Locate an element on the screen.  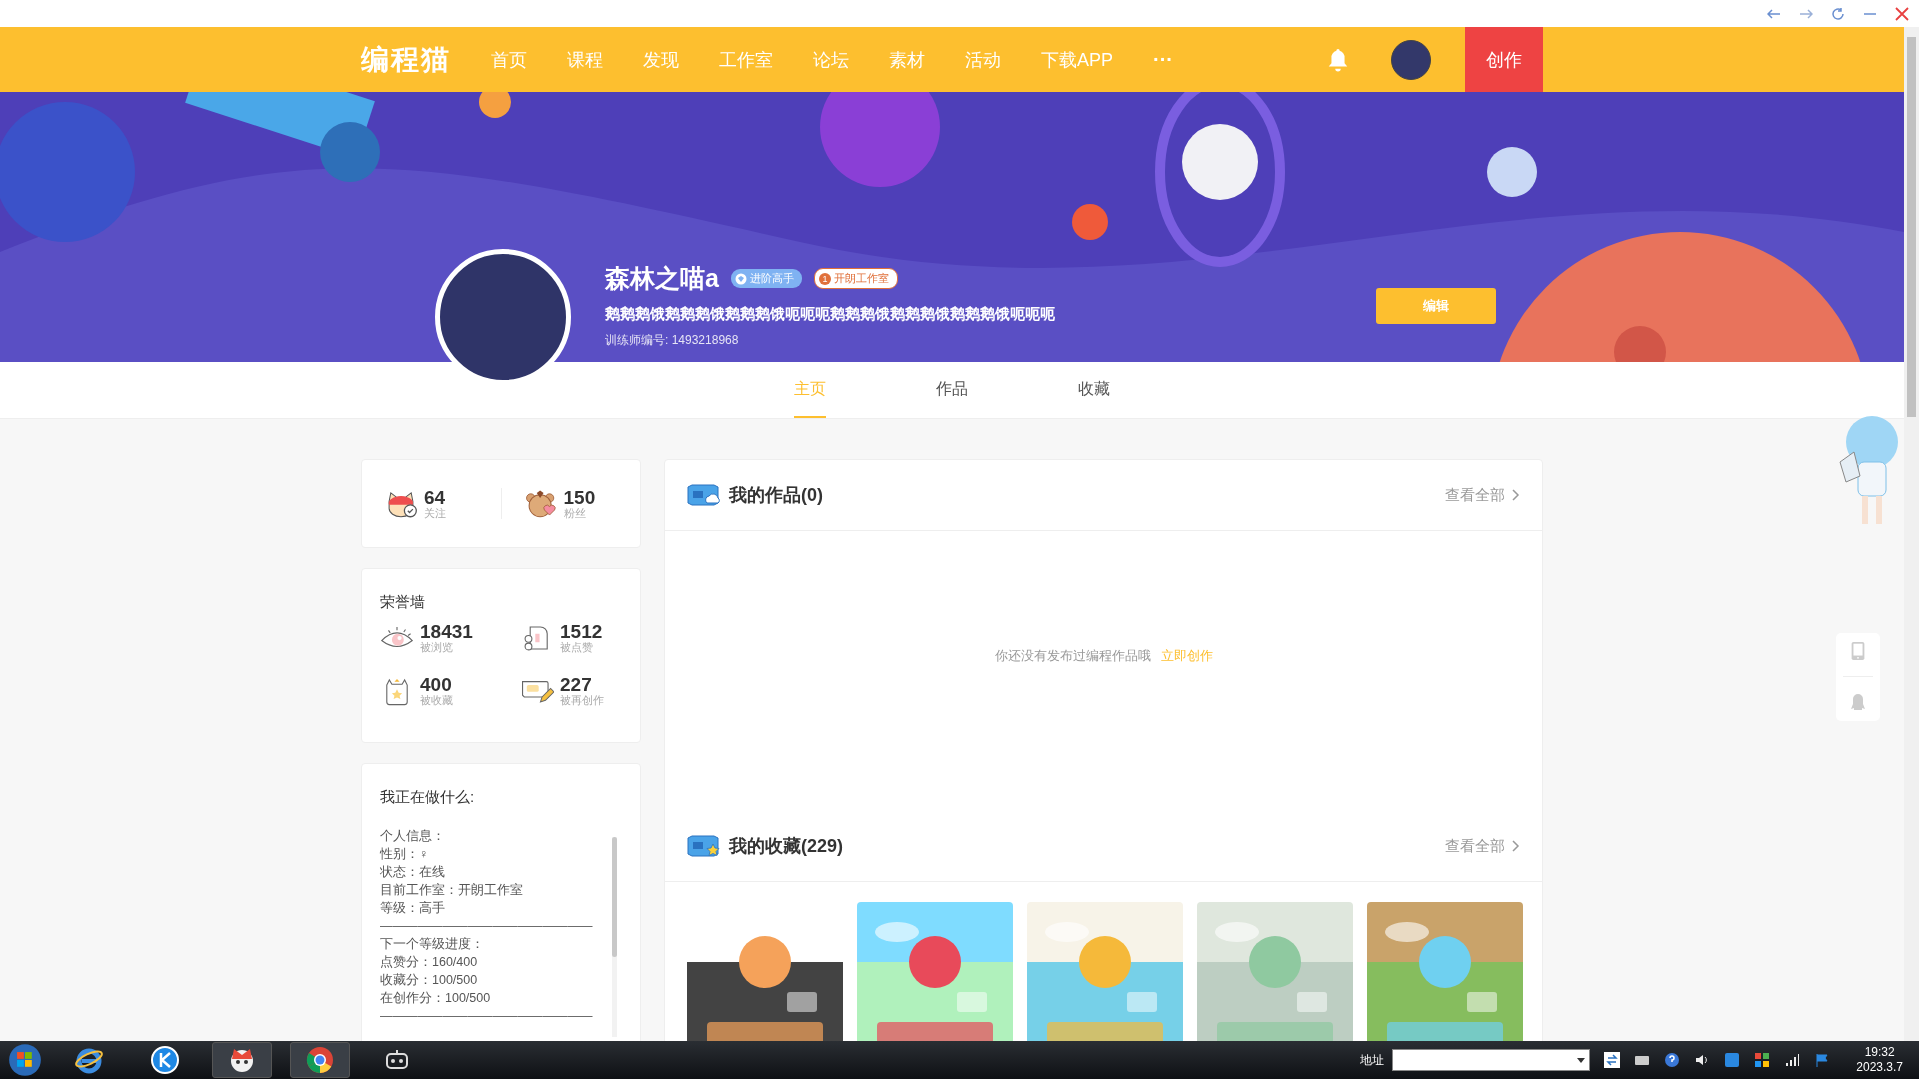
close-icon is located at coordinates (1902, 13).